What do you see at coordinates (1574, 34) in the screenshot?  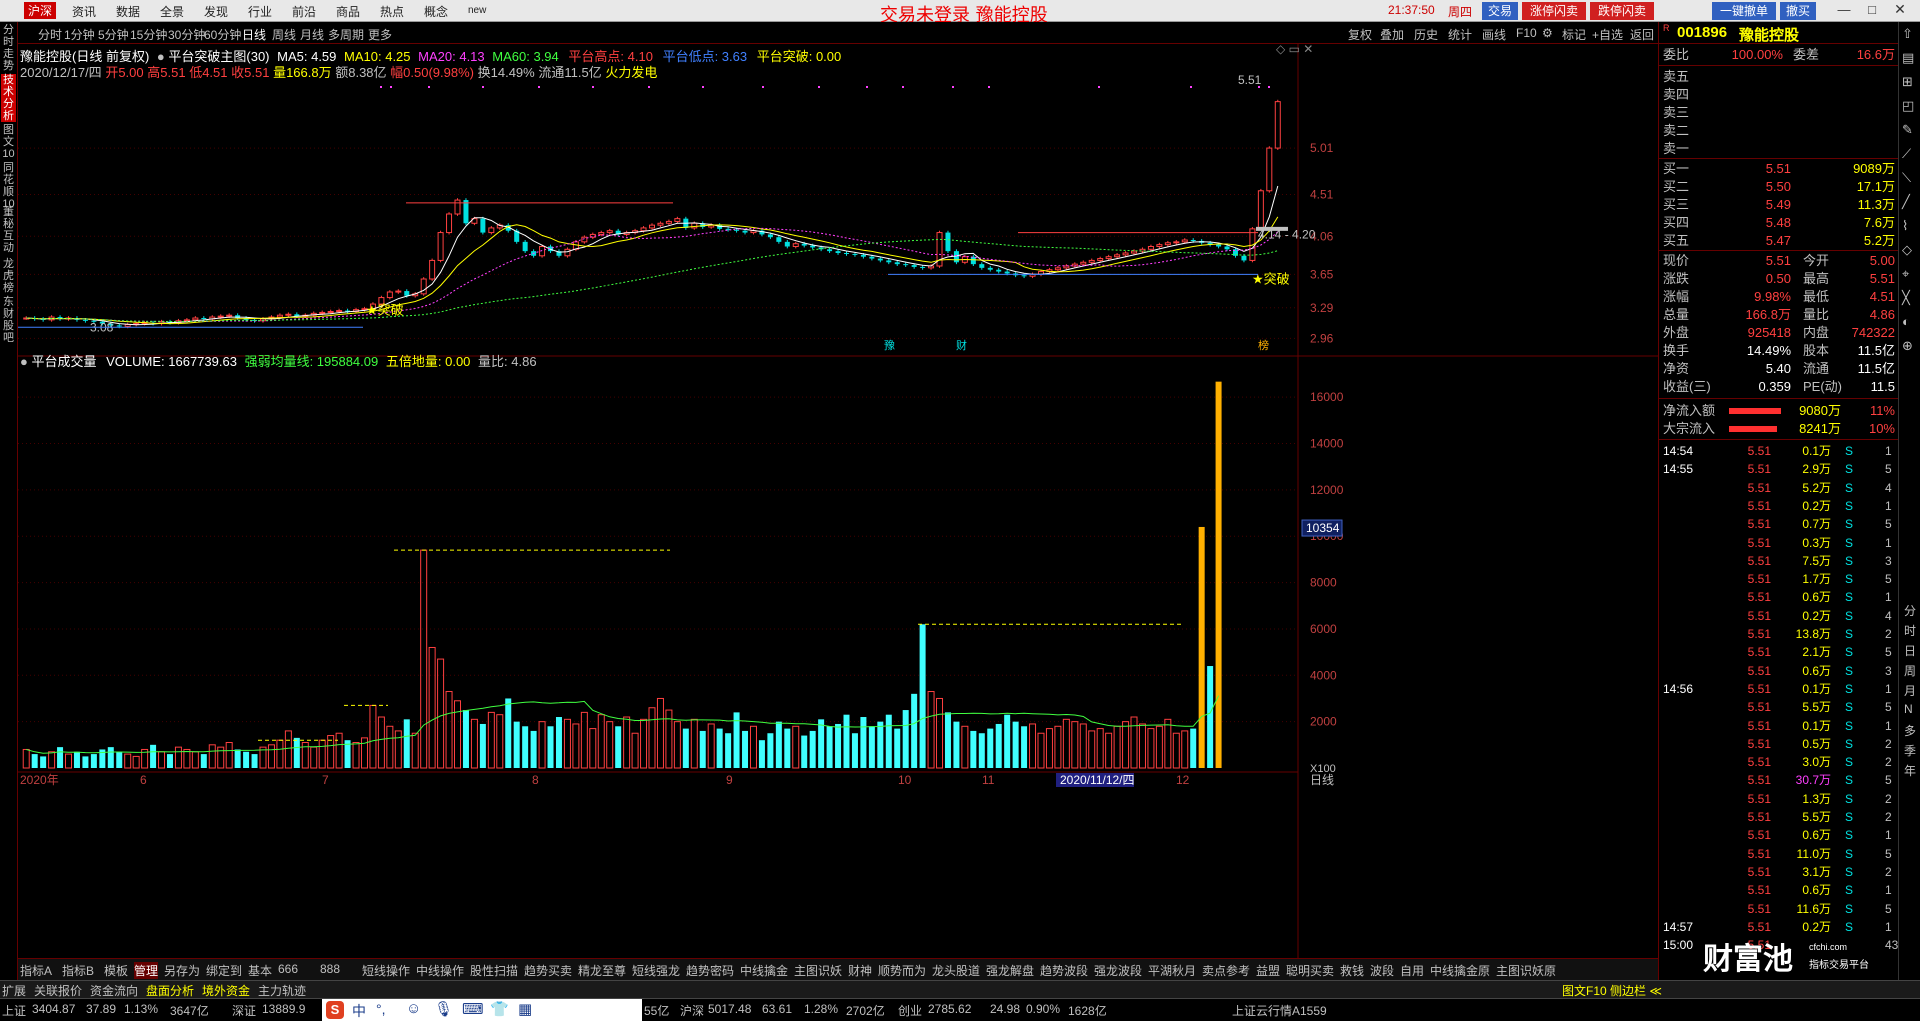 I see `tool-mark: 标记` at bounding box center [1574, 34].